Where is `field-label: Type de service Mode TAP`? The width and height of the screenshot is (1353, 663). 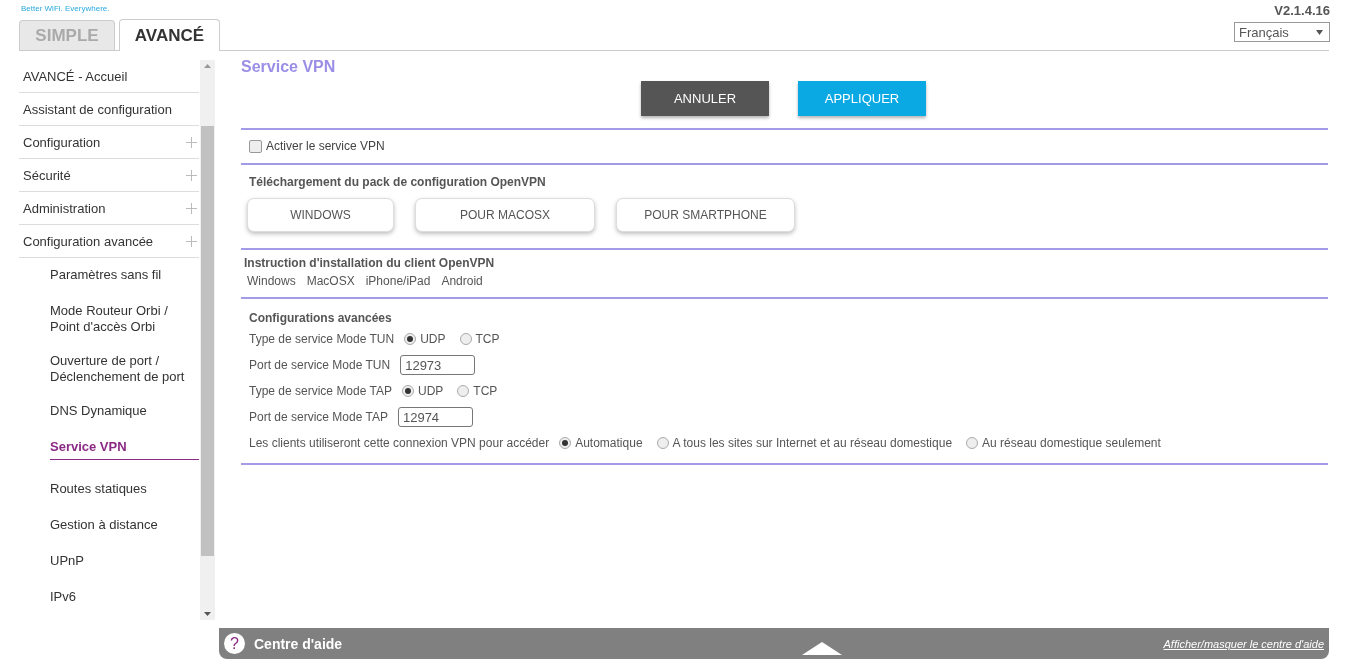
field-label: Type de service Mode TAP is located at coordinates (320, 391).